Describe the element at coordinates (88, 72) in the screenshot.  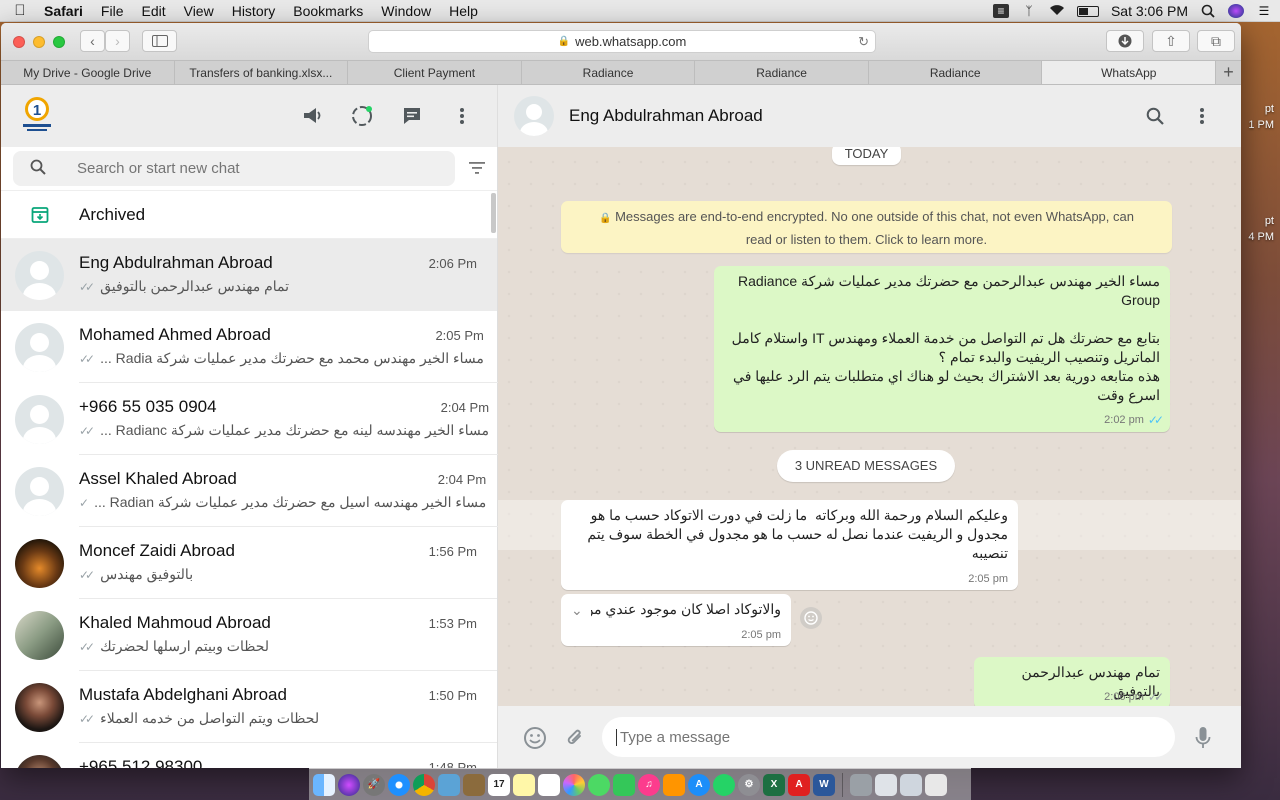
I see `tab-google-drive: My Drive - Google Drive` at that location.